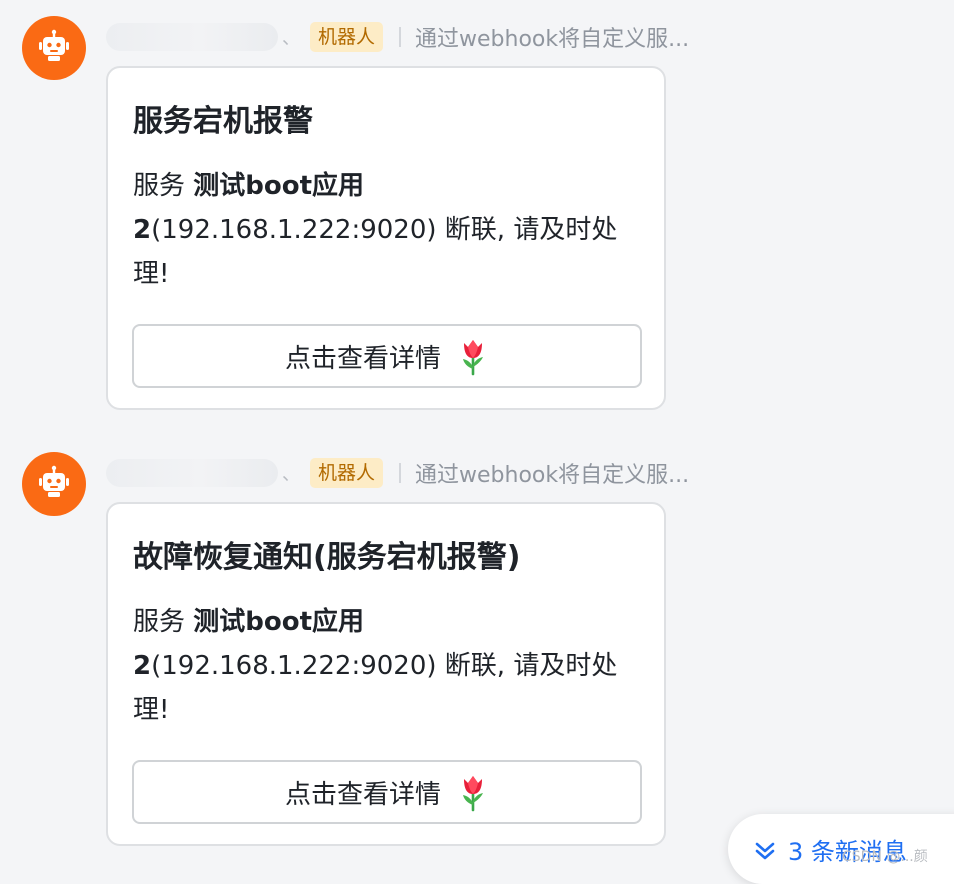 The width and height of the screenshot is (954, 884). Describe the element at coordinates (223, 121) in the screenshot. I see `card-title: 服务宕机报警` at that location.